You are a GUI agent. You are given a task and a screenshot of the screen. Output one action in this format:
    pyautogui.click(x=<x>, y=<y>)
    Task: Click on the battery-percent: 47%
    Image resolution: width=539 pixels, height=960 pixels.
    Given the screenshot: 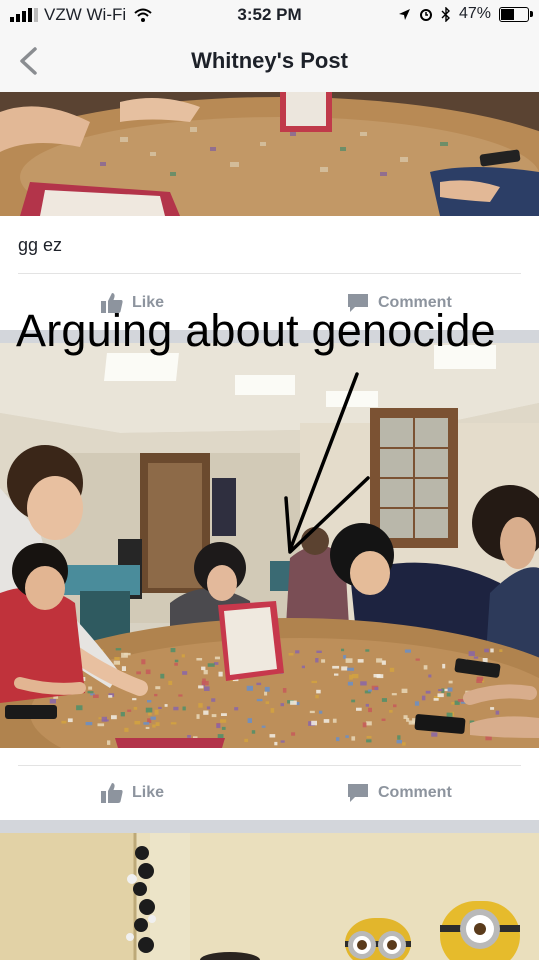 What is the action you would take?
    pyautogui.click(x=474, y=13)
    